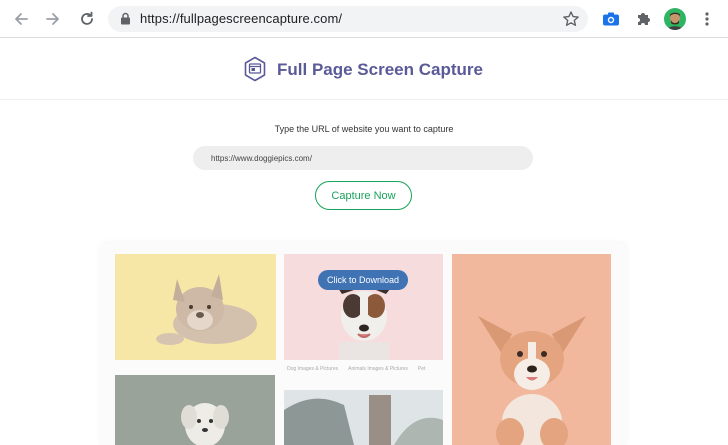  I want to click on camera-extension-button, so click(611, 19).